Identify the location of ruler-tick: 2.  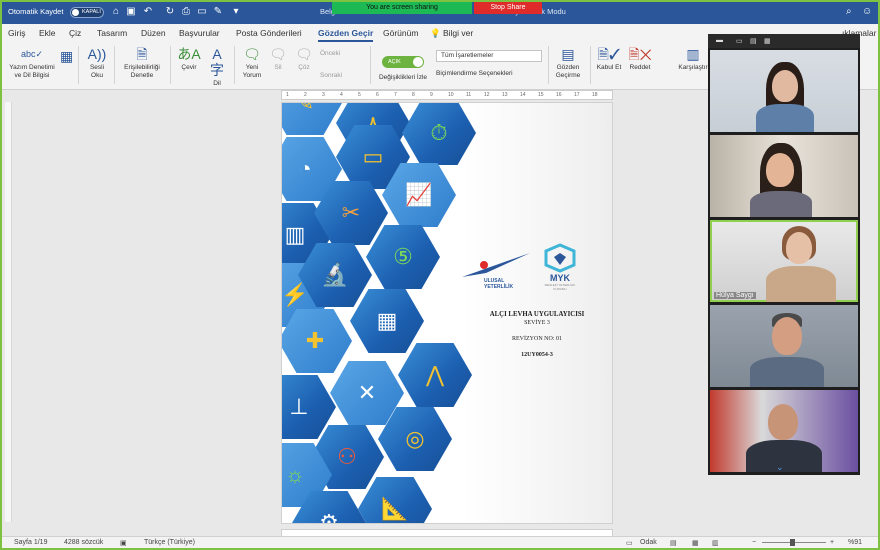
(305, 95).